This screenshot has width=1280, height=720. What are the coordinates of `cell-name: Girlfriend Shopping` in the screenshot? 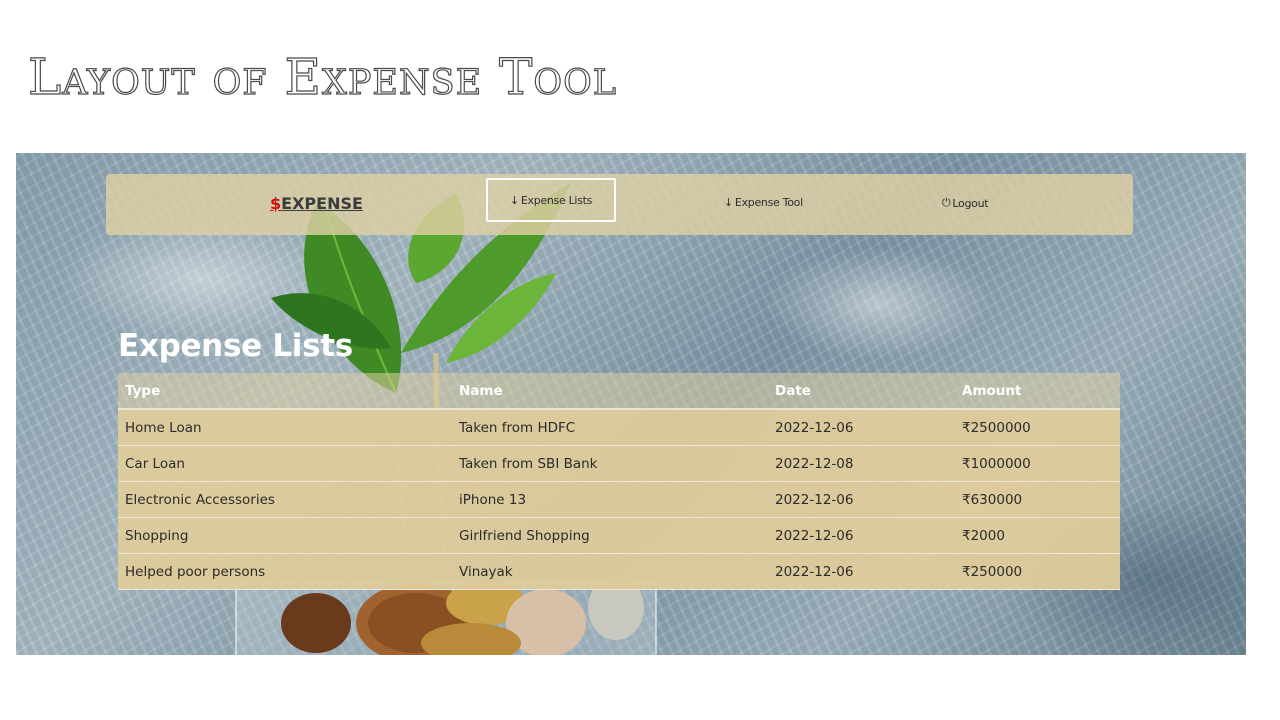 It's located at (610, 535).